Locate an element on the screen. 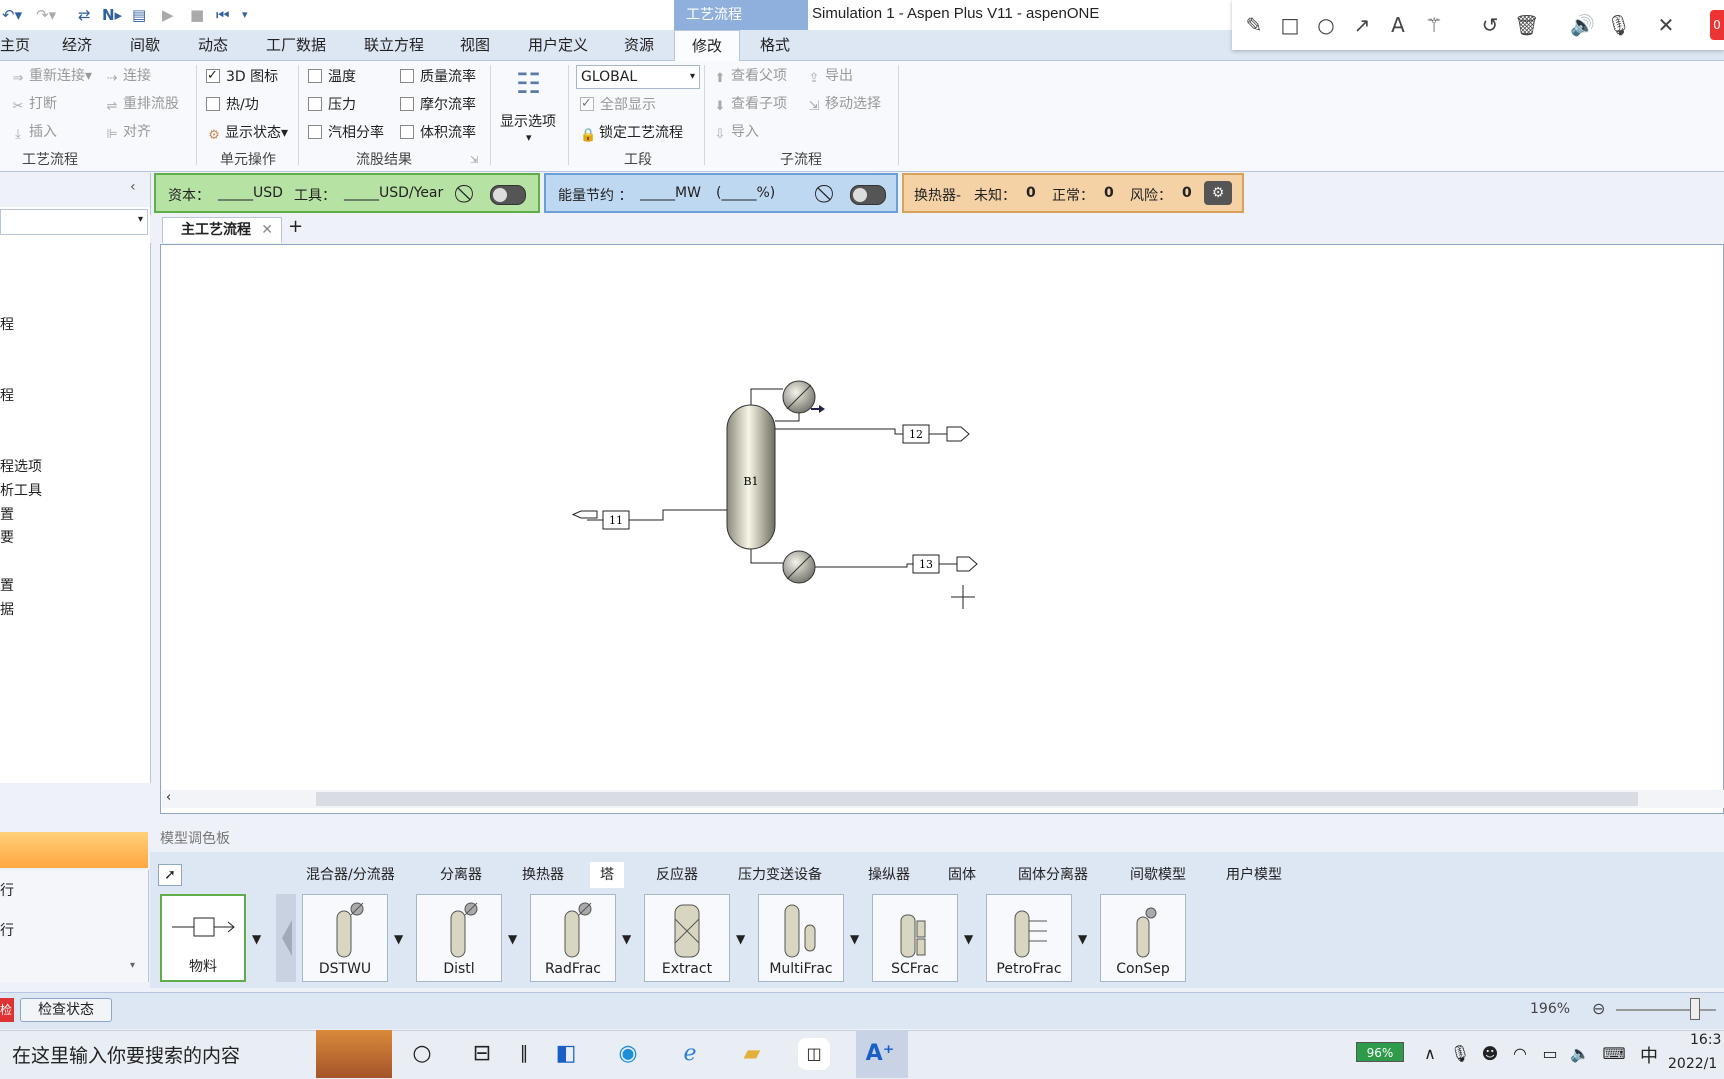 Image resolution: width=1724 pixels, height=1079 pixels. import-button: ⇩ 导入 is located at coordinates (735, 132).